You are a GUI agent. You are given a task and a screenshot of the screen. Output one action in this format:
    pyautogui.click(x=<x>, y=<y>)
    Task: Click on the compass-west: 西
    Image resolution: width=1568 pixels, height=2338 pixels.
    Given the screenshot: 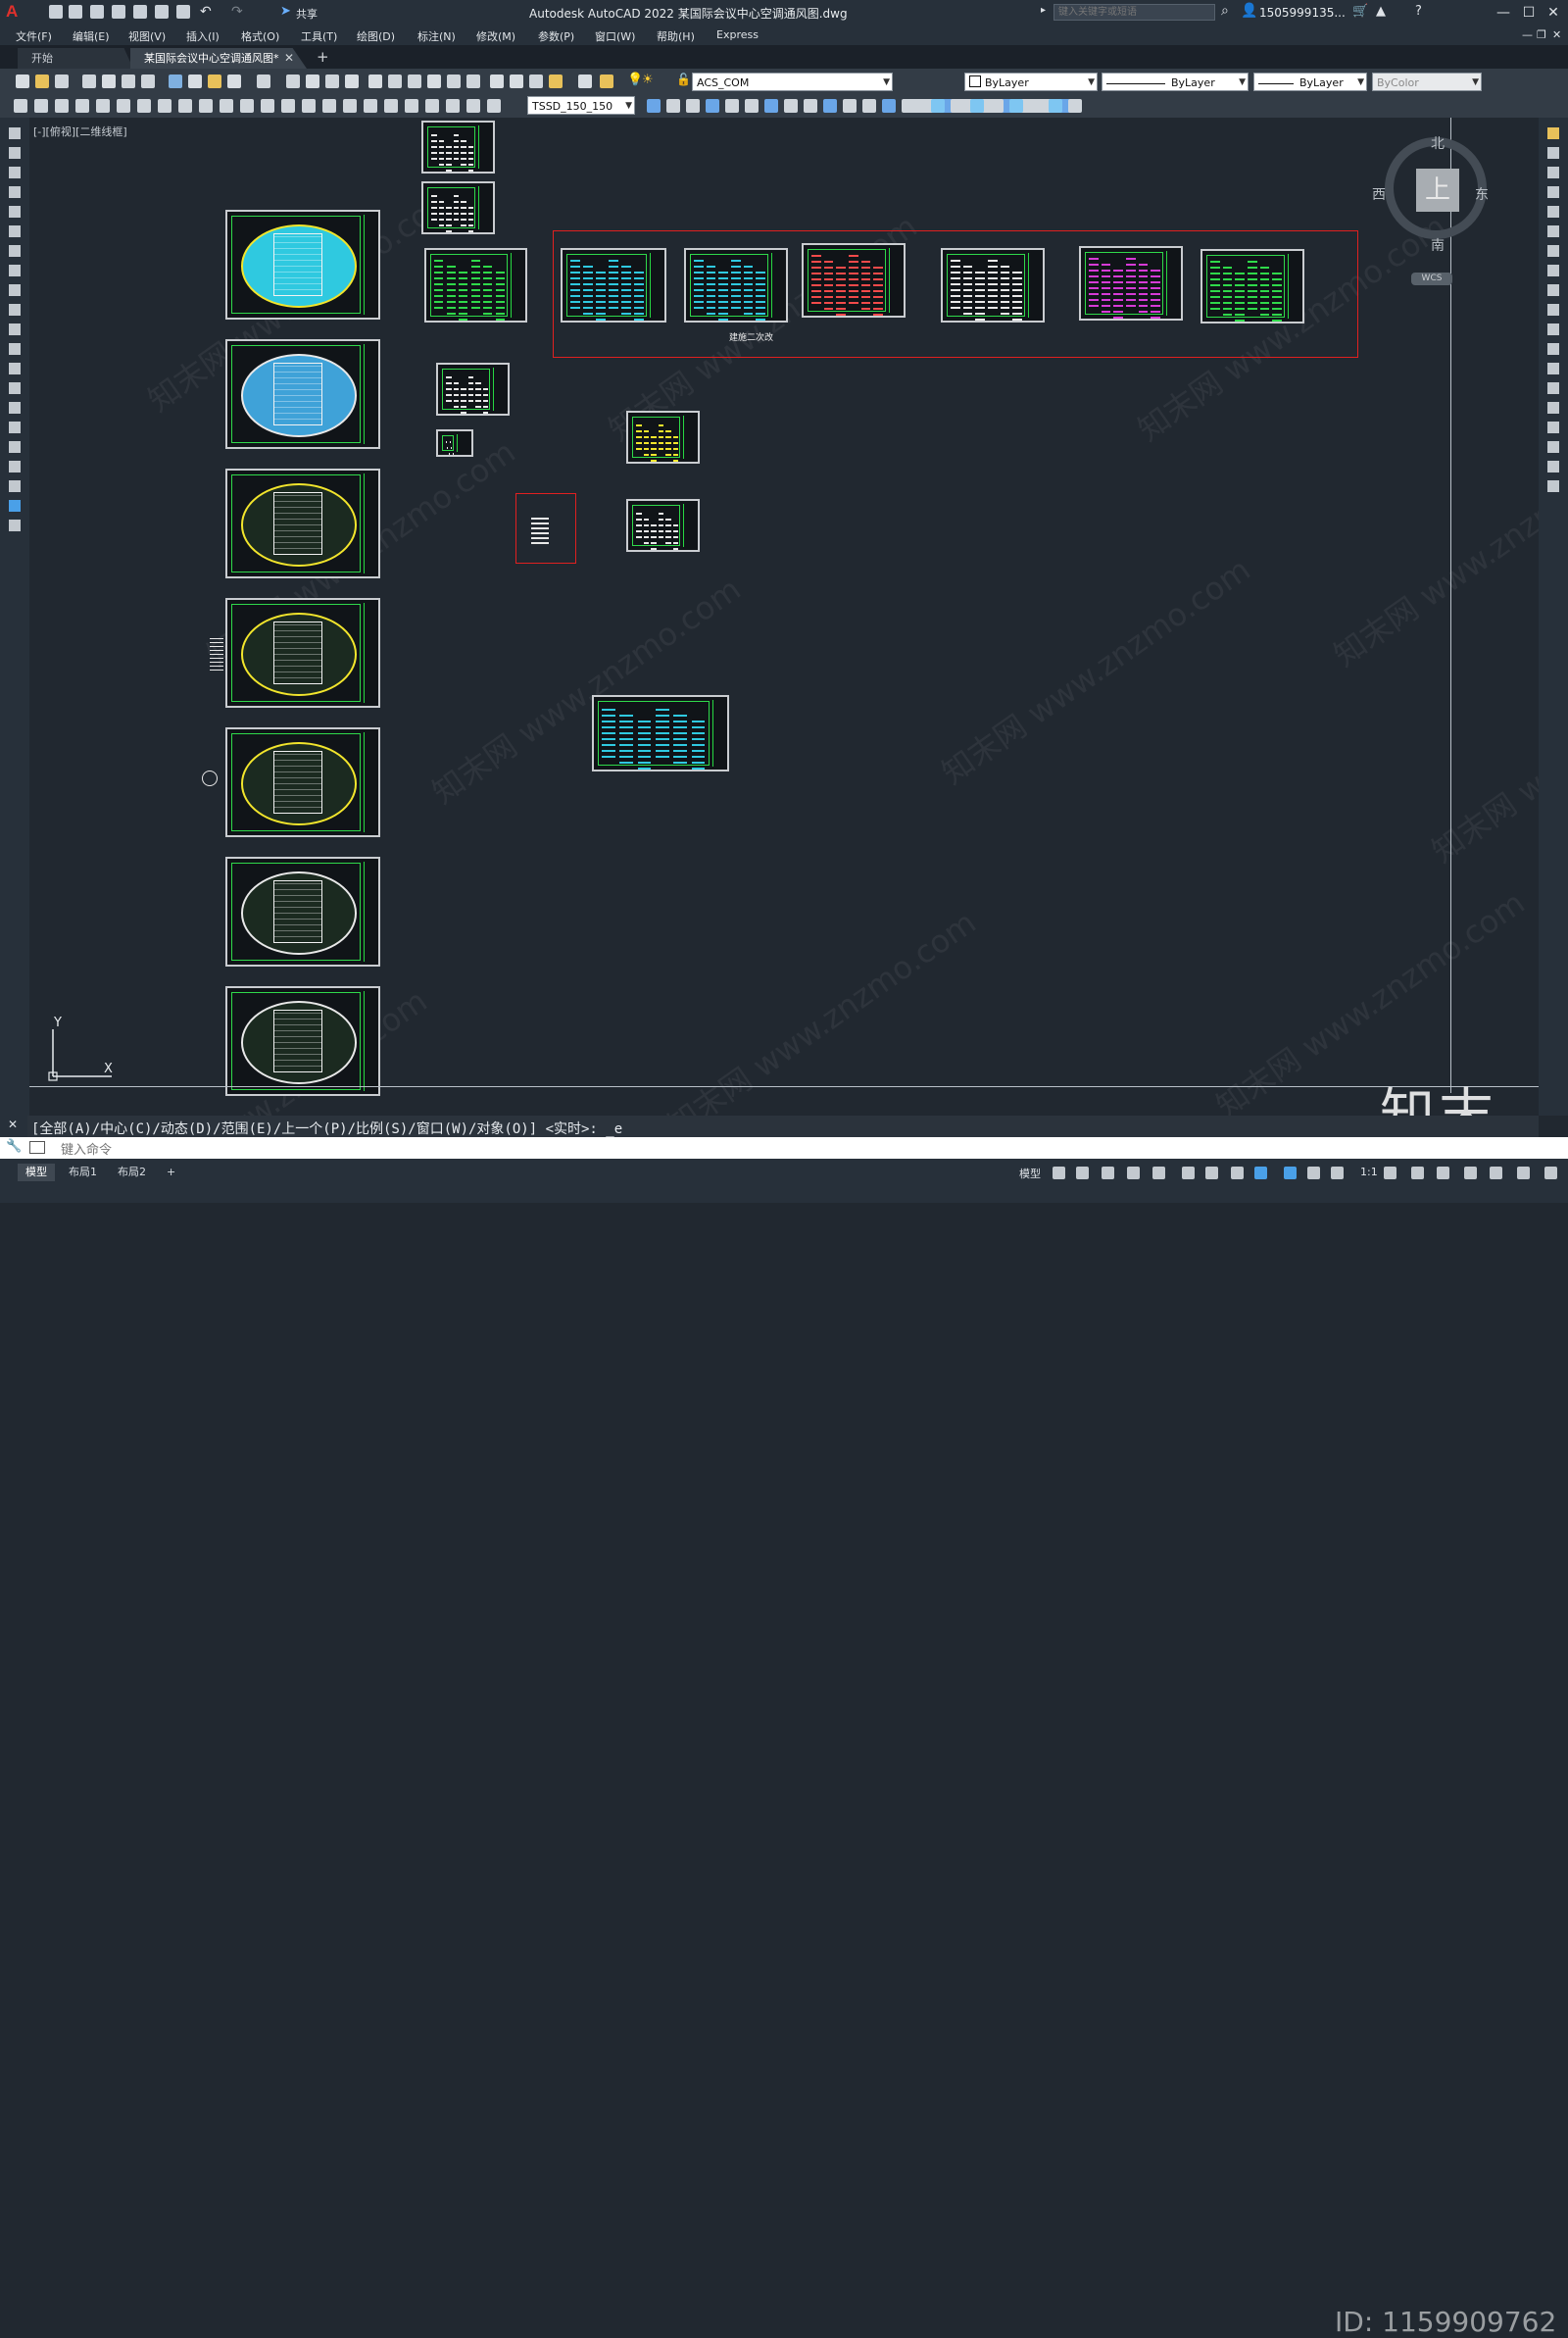 What is the action you would take?
    pyautogui.click(x=1379, y=194)
    